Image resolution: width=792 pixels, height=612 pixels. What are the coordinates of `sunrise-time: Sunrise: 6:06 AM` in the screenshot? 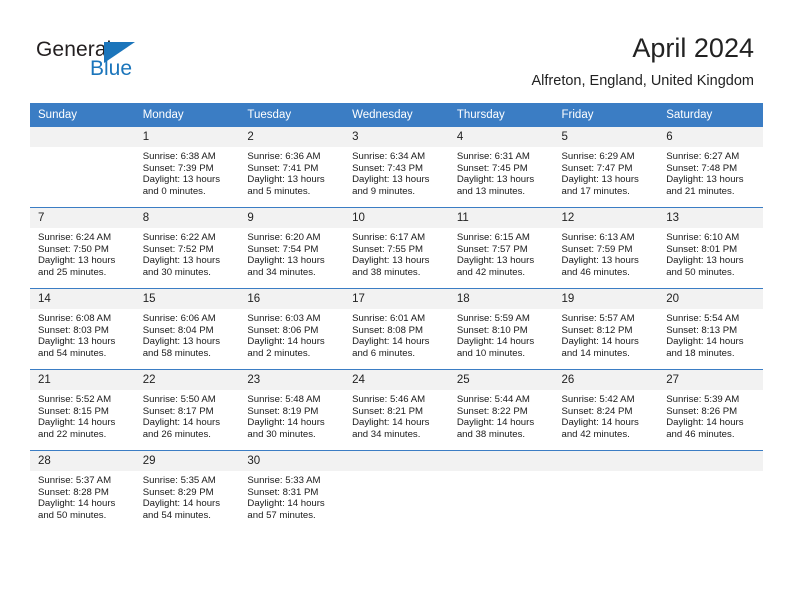 It's located at (179, 318).